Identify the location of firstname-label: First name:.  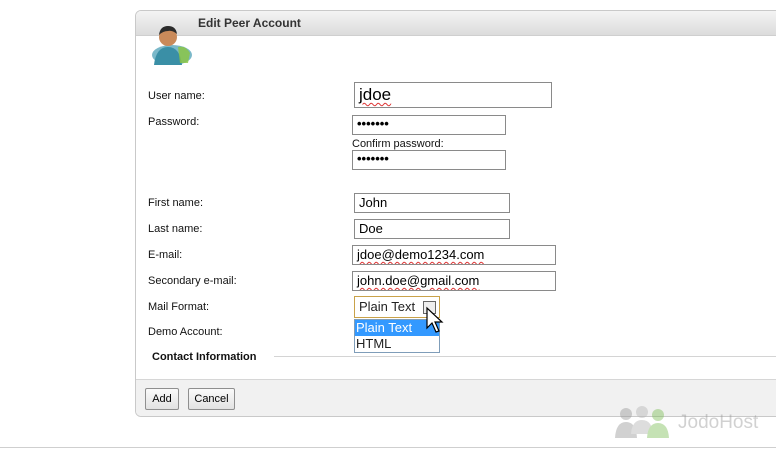
(176, 203).